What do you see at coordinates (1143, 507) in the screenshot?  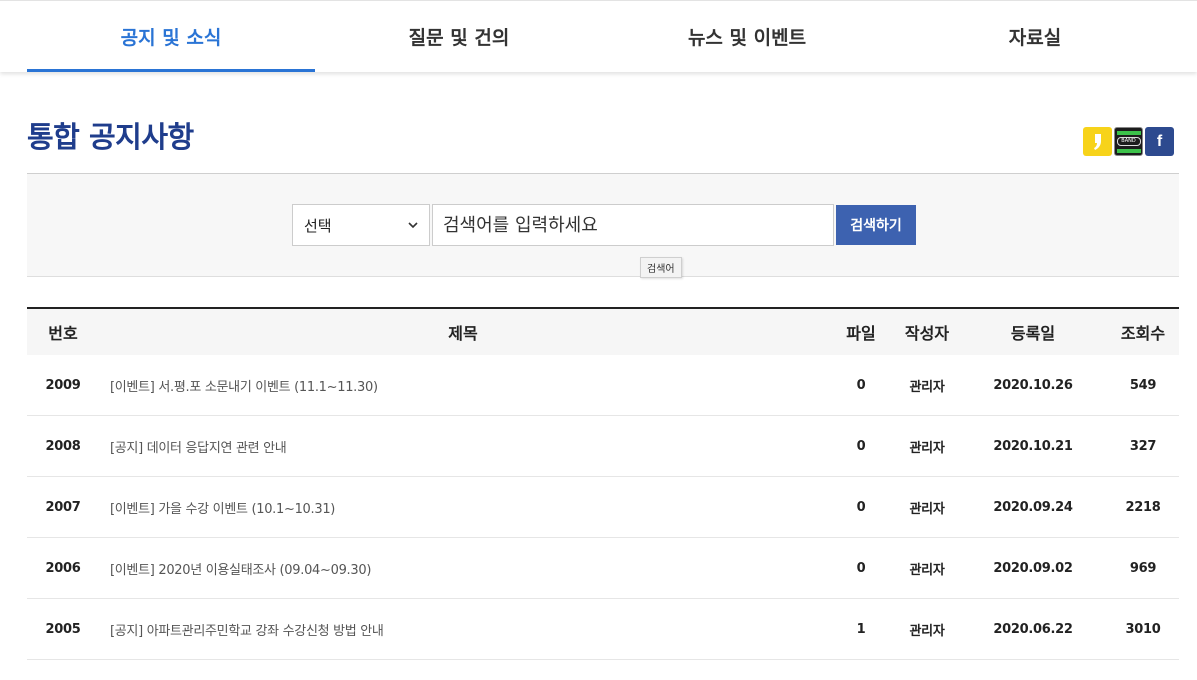 I see `row-views: 2218` at bounding box center [1143, 507].